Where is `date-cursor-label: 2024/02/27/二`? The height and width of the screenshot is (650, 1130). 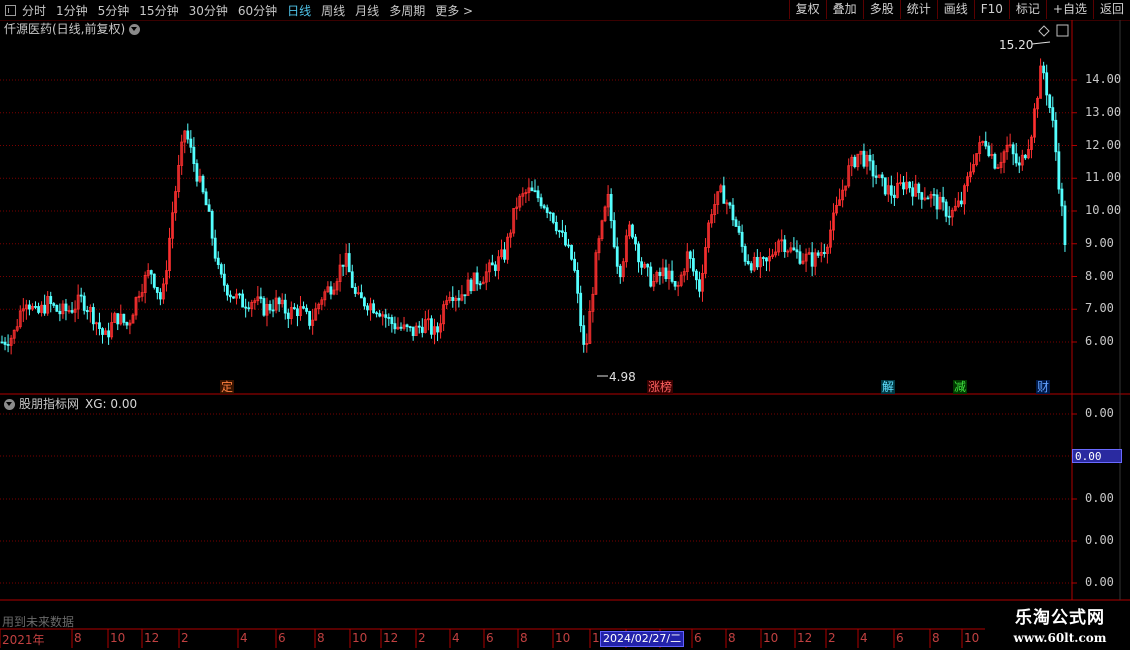 date-cursor-label: 2024/02/27/二 is located at coordinates (642, 639).